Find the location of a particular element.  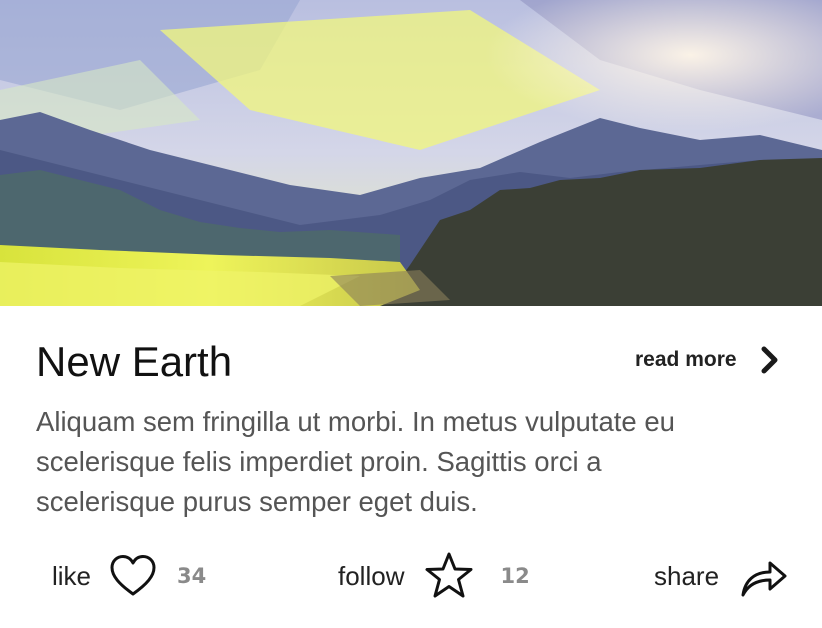

follow-count: 12 is located at coordinates (515, 576).